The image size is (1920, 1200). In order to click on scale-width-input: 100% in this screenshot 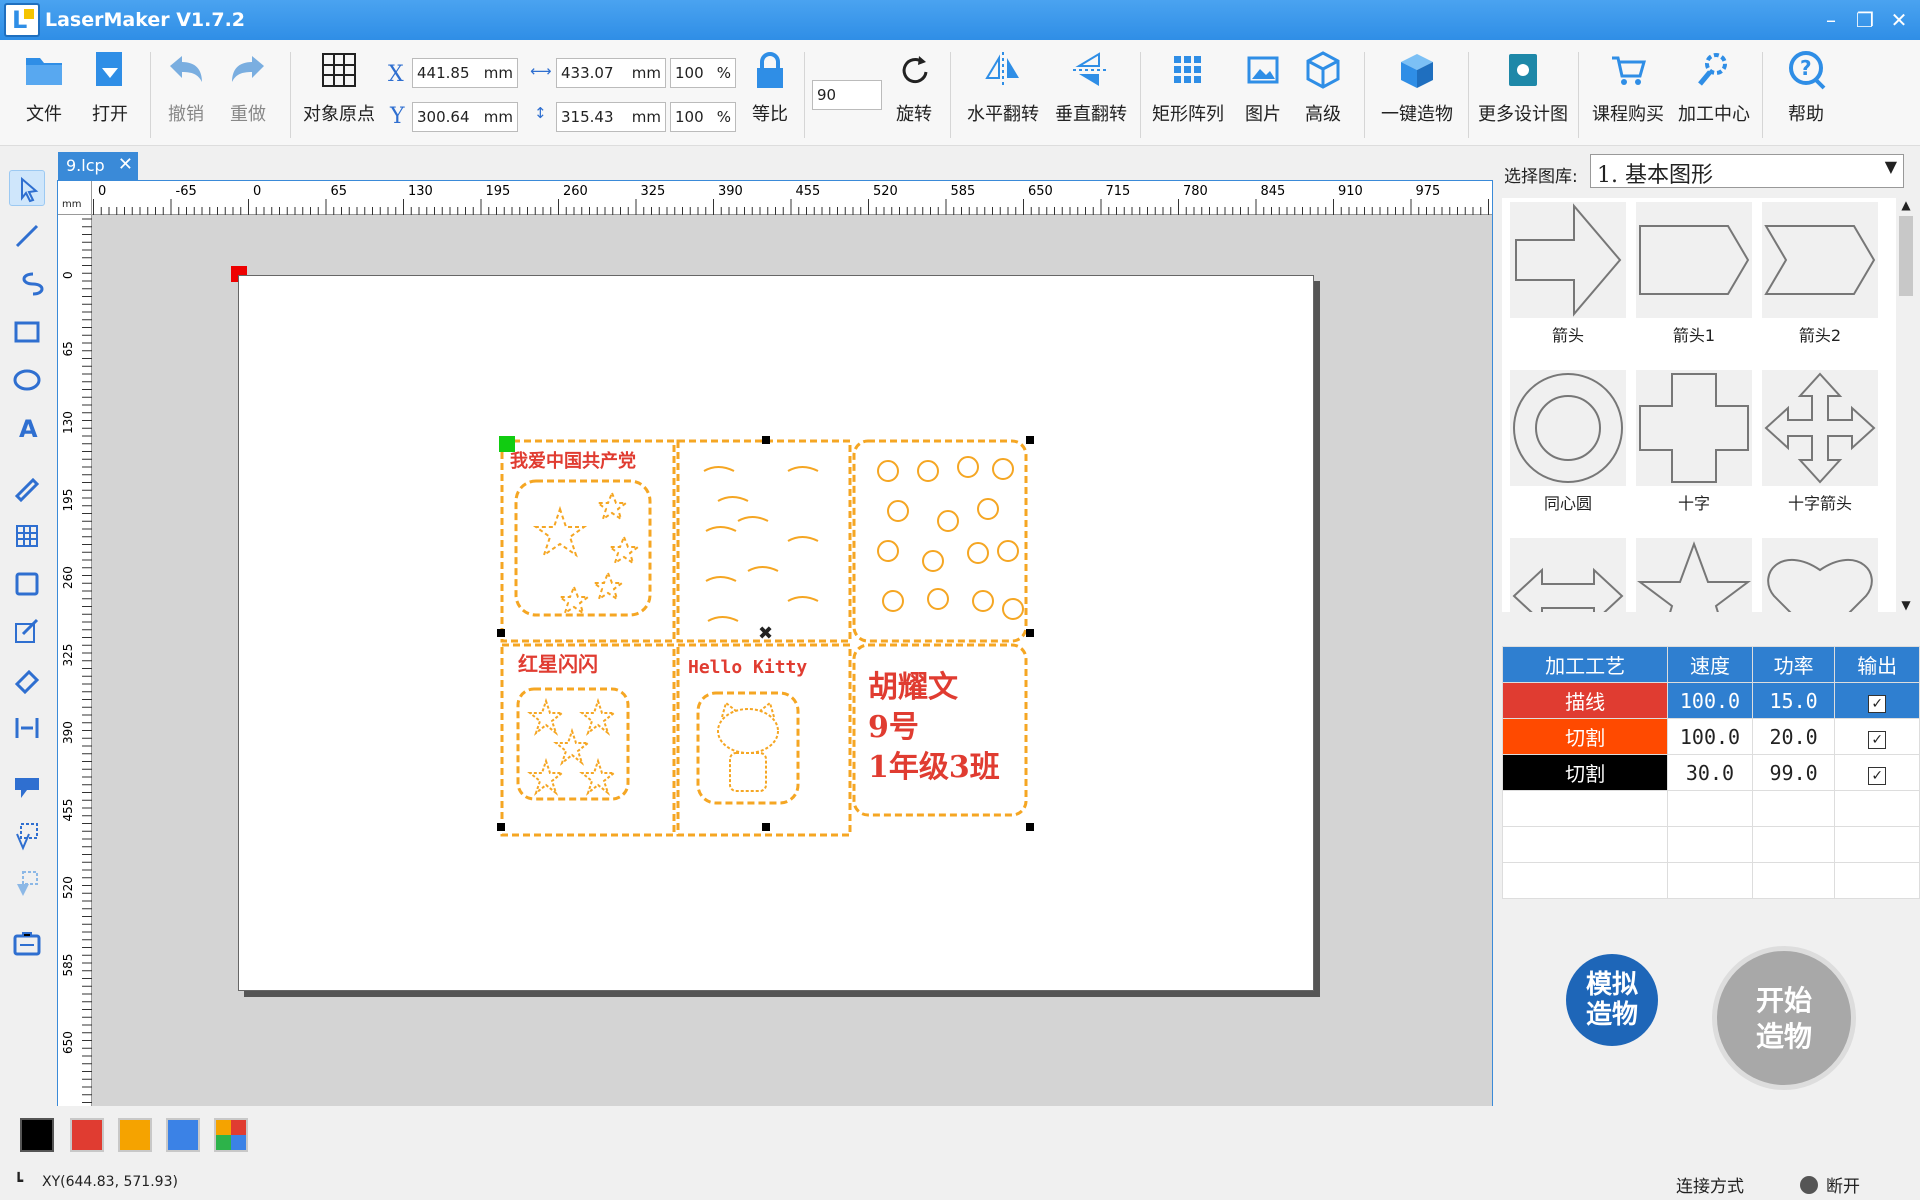, I will do `click(703, 73)`.